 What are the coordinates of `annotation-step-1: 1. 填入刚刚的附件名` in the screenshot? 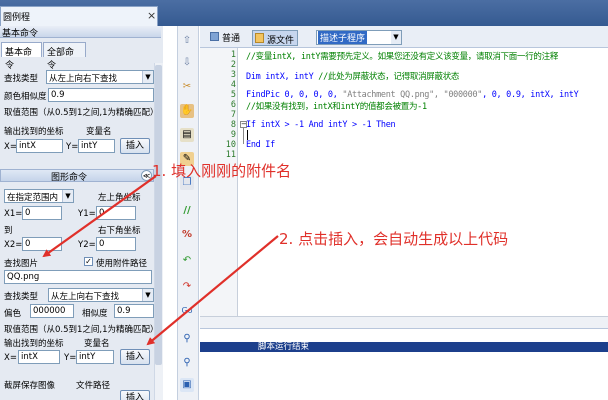 It's located at (222, 171).